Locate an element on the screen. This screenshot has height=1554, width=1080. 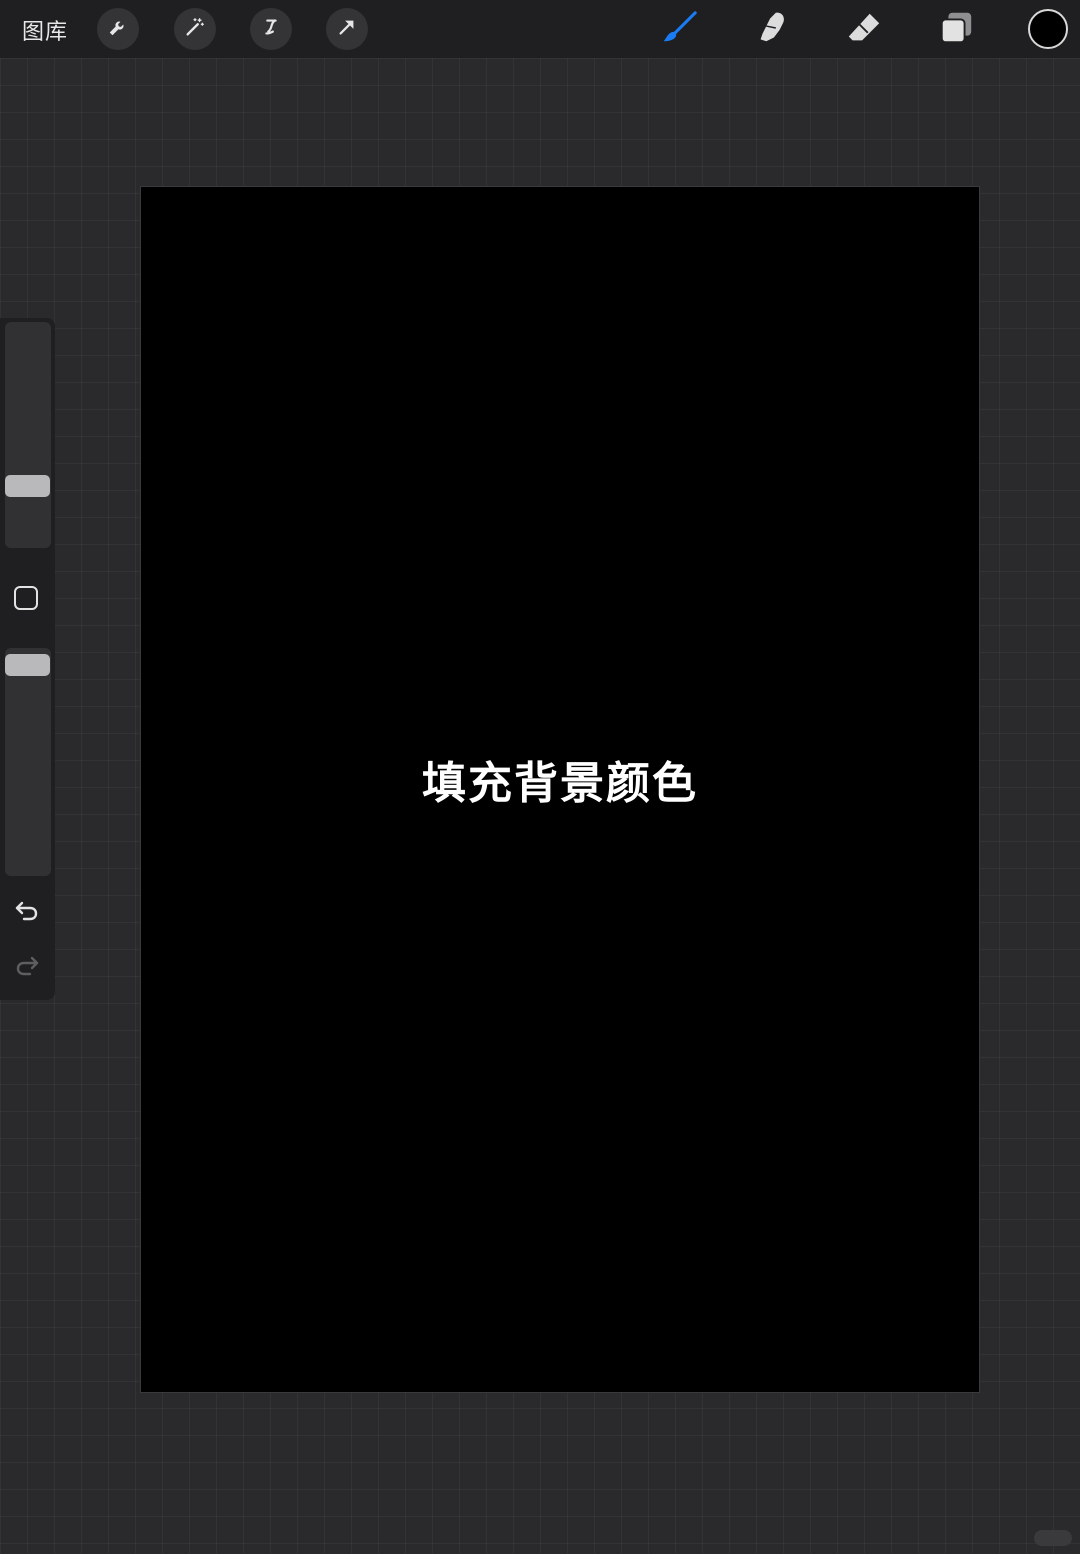
smudge-tool-button is located at coordinates (772, 30).